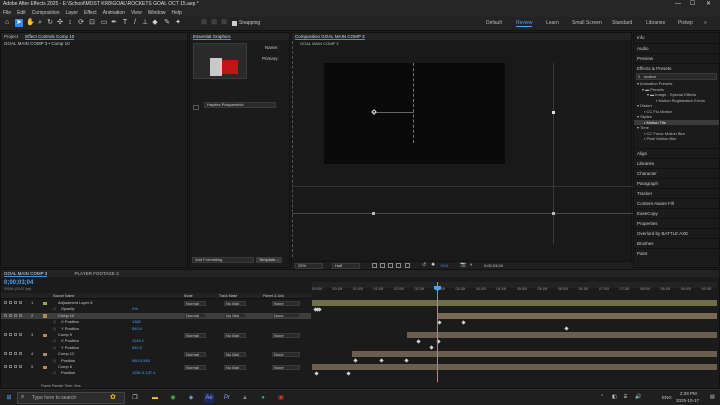 The image size is (720, 405). What do you see at coordinates (382, 265) in the screenshot?
I see `transparency-grid-icon` at bounding box center [382, 265].